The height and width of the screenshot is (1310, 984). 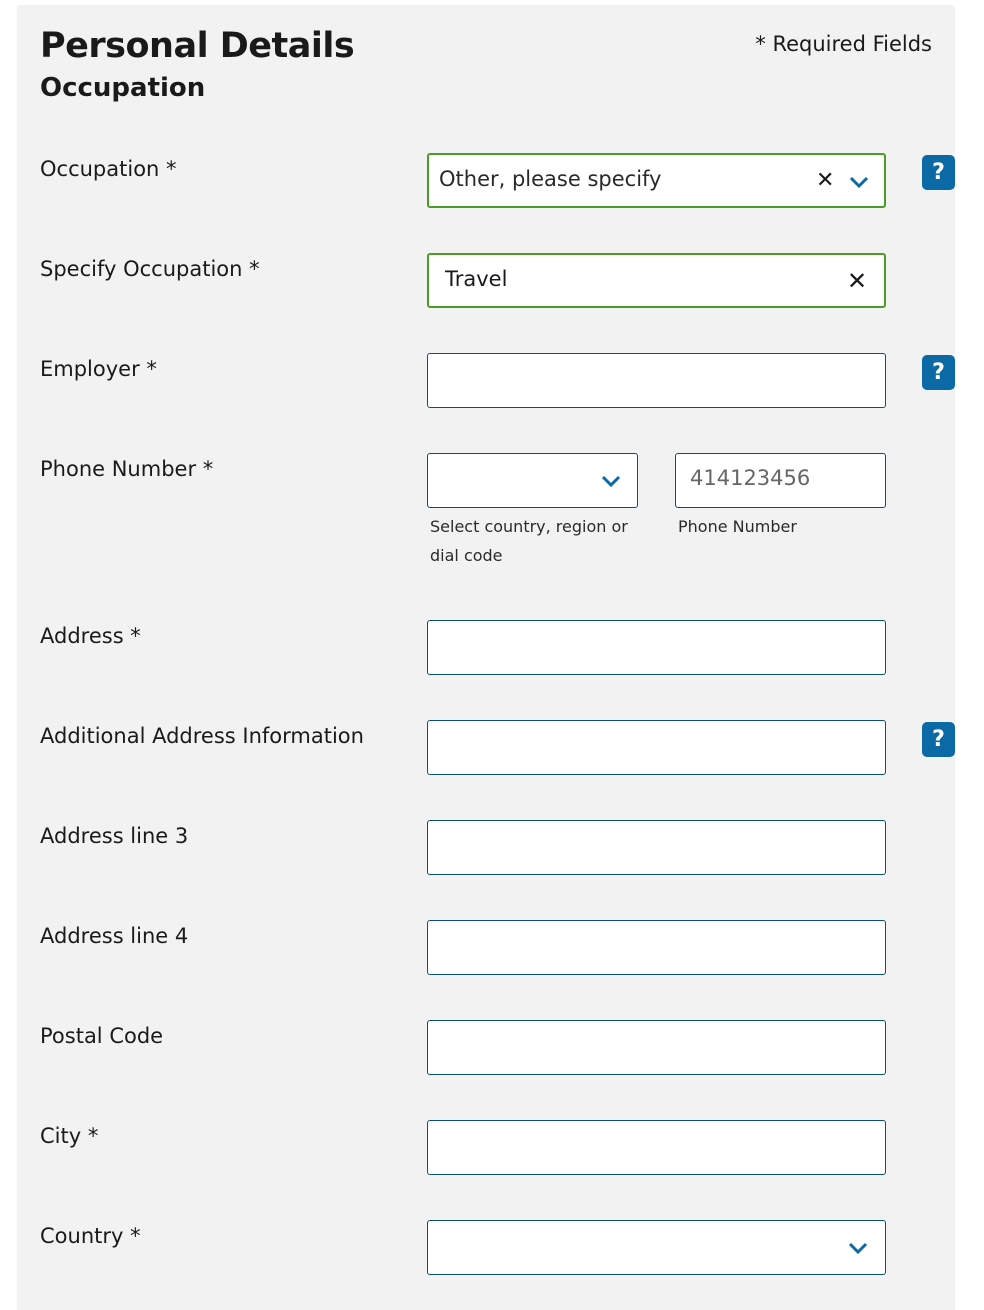 I want to click on city-label: City *, so click(x=69, y=1136).